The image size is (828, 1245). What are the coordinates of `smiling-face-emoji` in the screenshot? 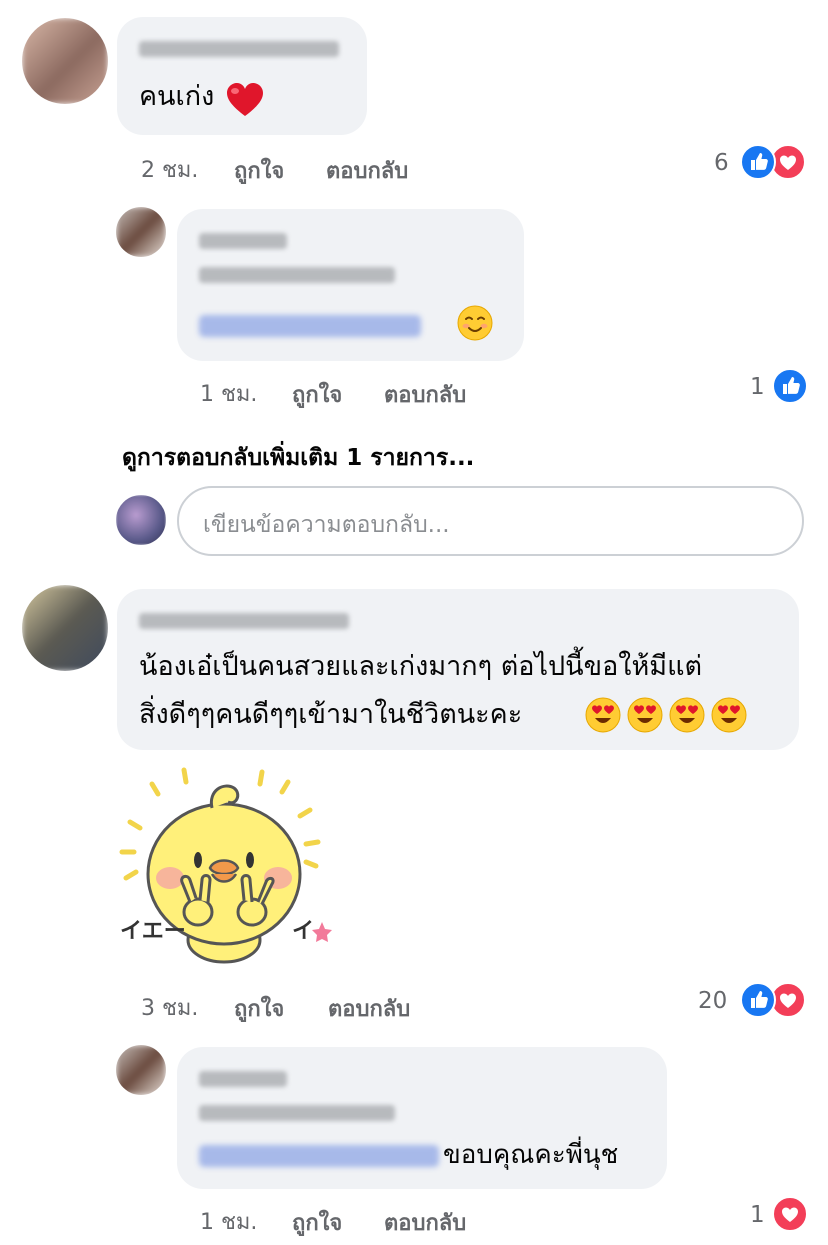 It's located at (475, 323).